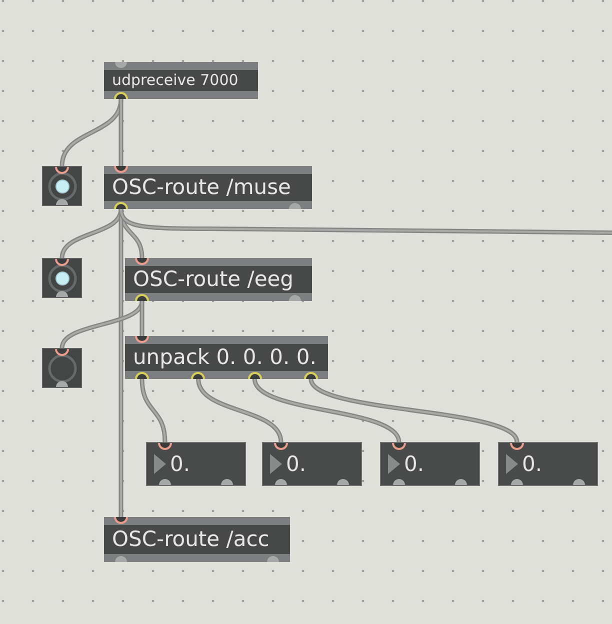 This screenshot has height=624, width=612. I want to click on object-label: OSC-route /eeg, so click(213, 279).